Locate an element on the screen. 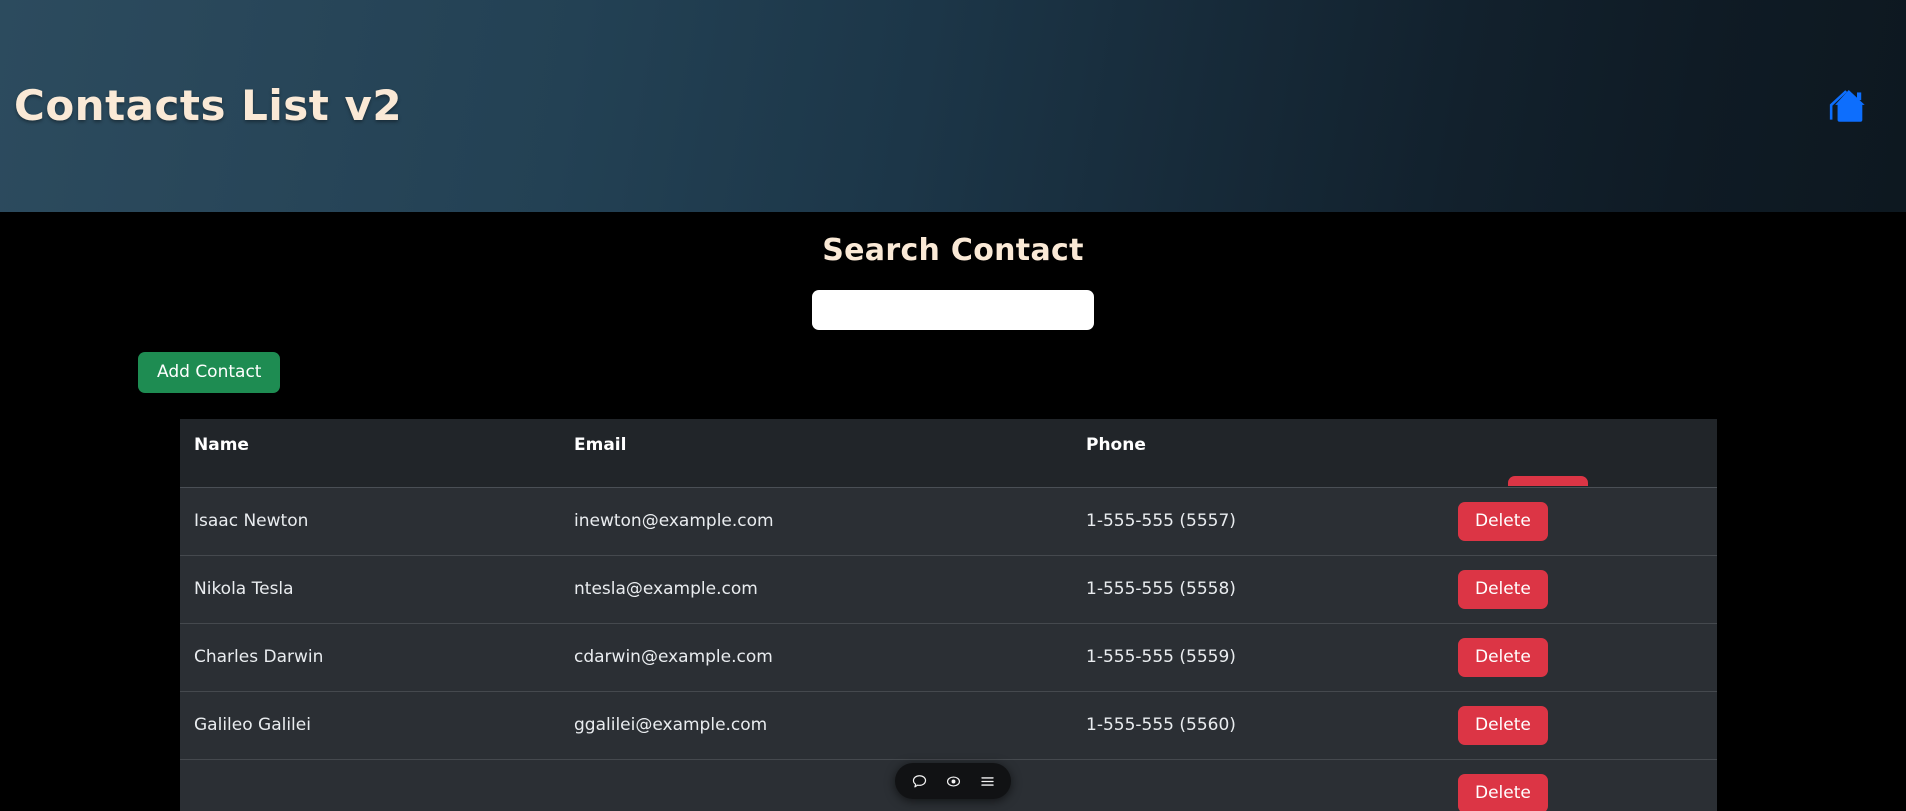 Image resolution: width=1906 pixels, height=811 pixels. home-link is located at coordinates (1846, 106).